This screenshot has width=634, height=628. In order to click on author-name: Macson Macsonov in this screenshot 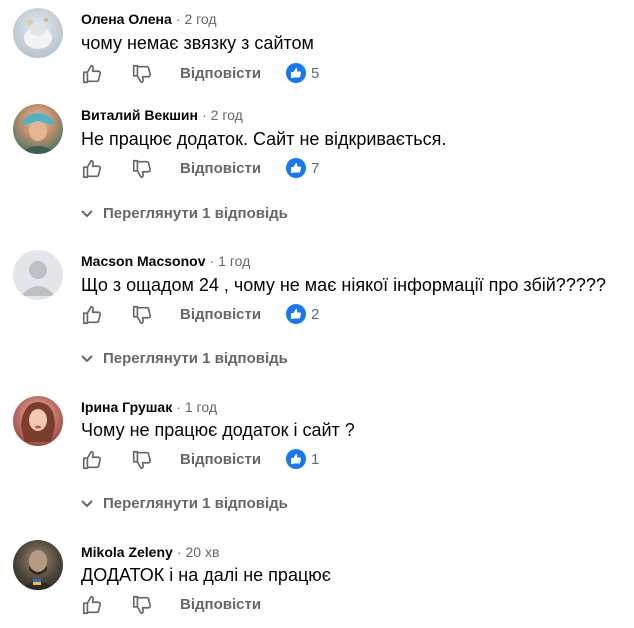, I will do `click(143, 261)`.